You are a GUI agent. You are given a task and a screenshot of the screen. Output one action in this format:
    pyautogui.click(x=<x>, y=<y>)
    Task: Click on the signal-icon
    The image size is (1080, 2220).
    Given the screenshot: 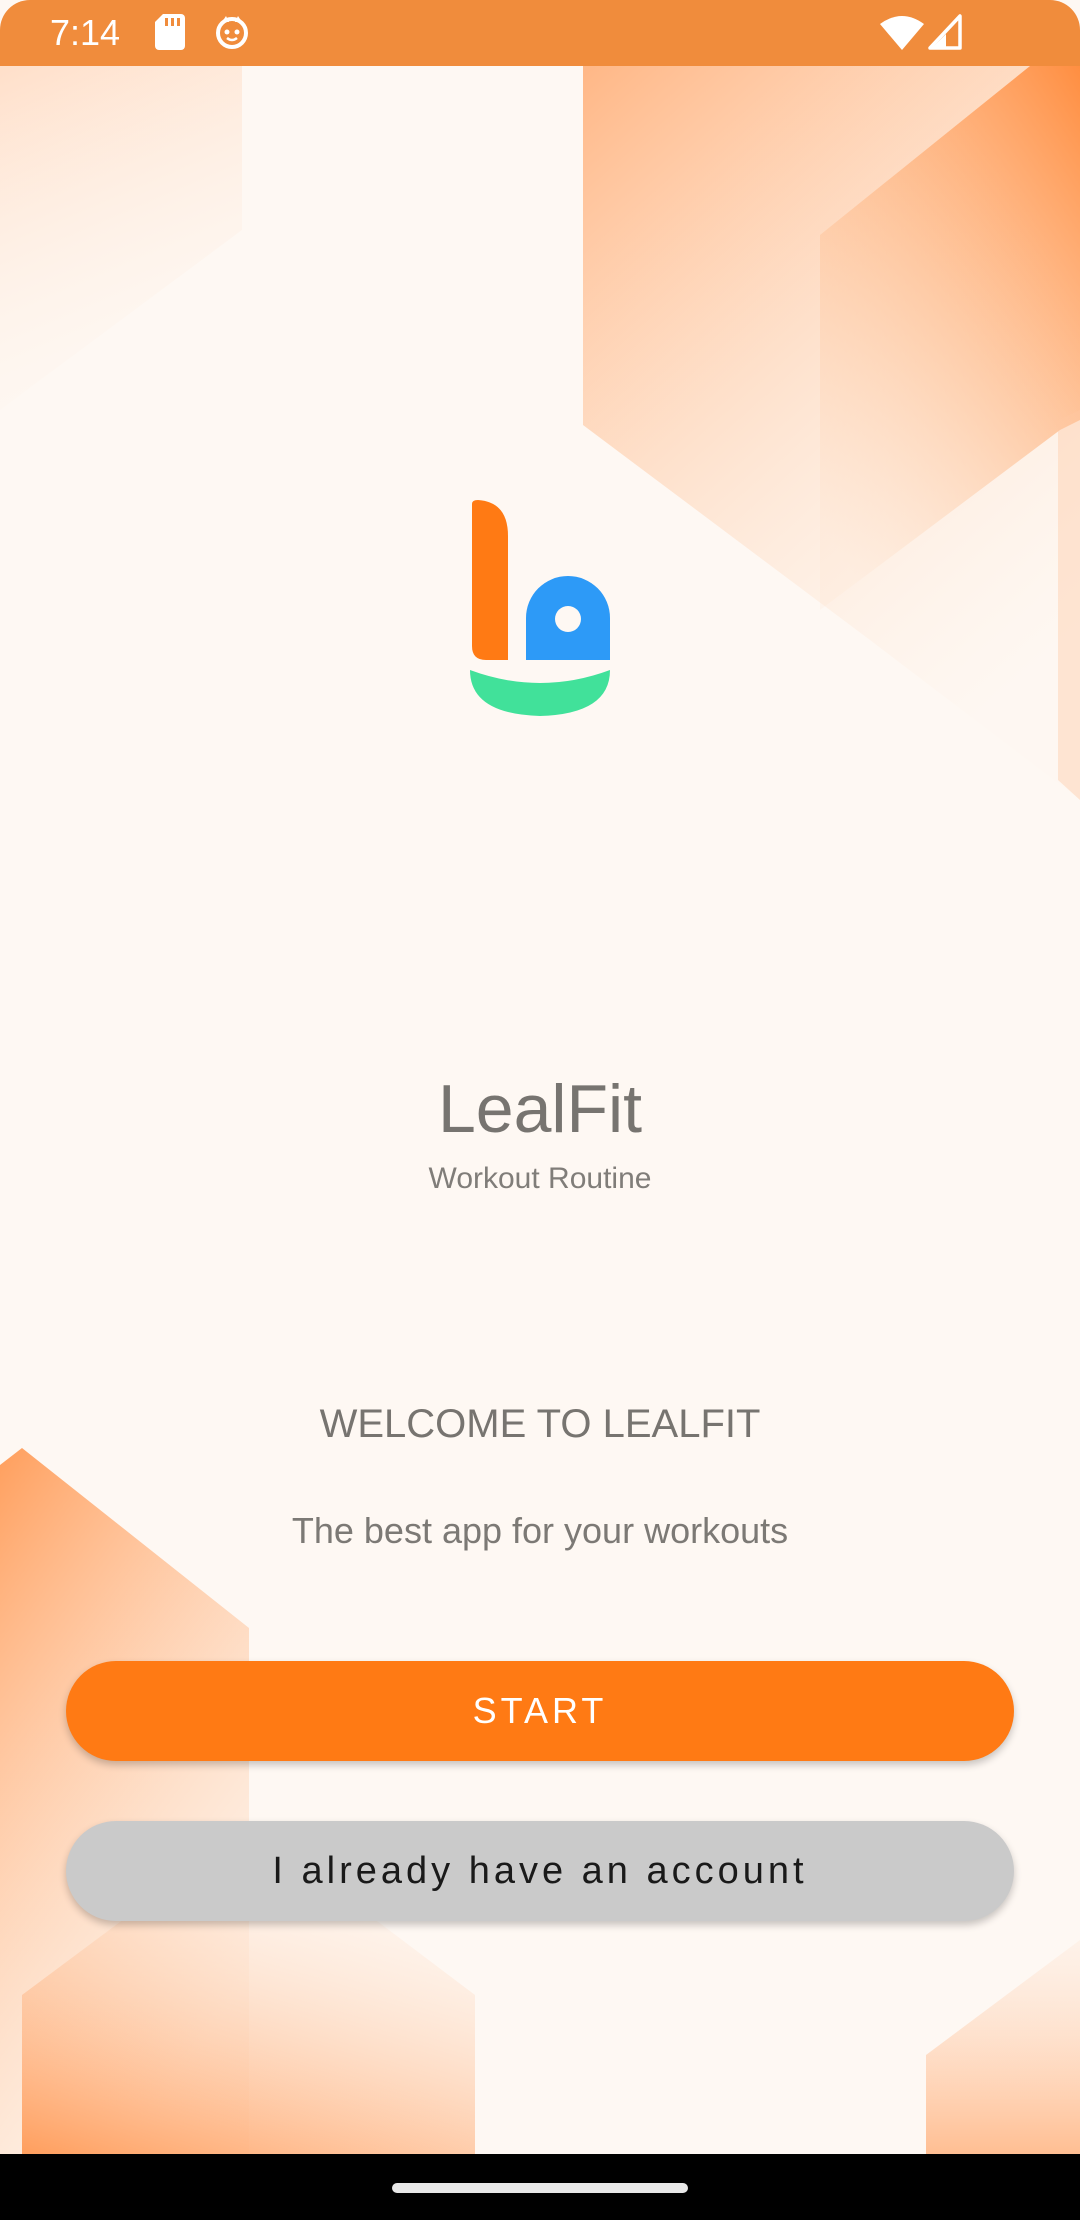 What is the action you would take?
    pyautogui.click(x=945, y=32)
    